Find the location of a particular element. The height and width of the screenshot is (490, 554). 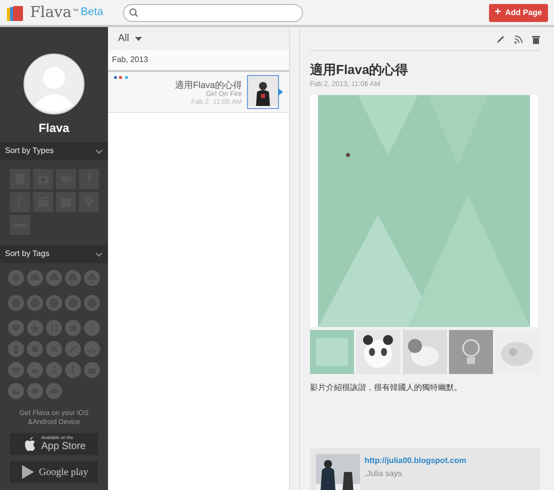

entry-title: 適用Flava的心得 is located at coordinates (208, 85).